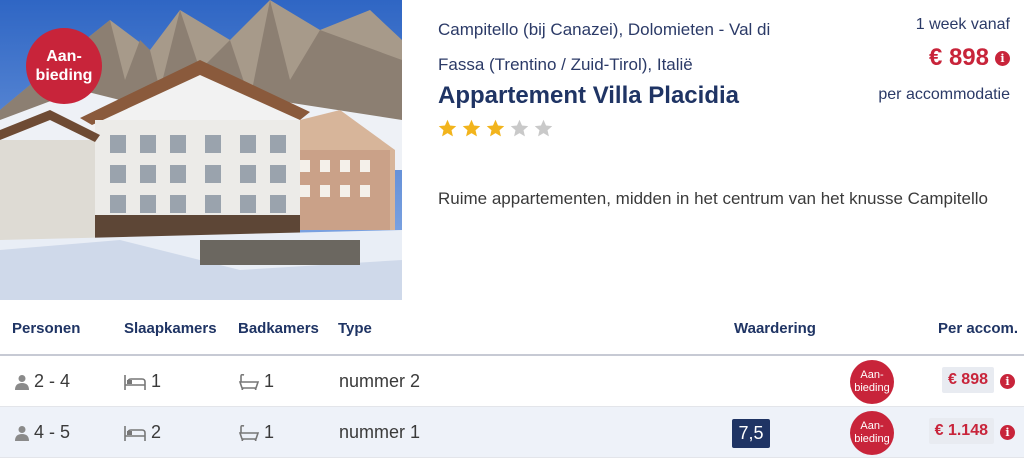  What do you see at coordinates (156, 432) in the screenshot?
I see `bedrooms-value: 2` at bounding box center [156, 432].